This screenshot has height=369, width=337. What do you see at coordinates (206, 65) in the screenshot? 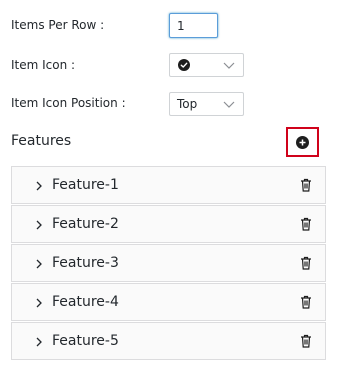
I see `item-icon-select` at bounding box center [206, 65].